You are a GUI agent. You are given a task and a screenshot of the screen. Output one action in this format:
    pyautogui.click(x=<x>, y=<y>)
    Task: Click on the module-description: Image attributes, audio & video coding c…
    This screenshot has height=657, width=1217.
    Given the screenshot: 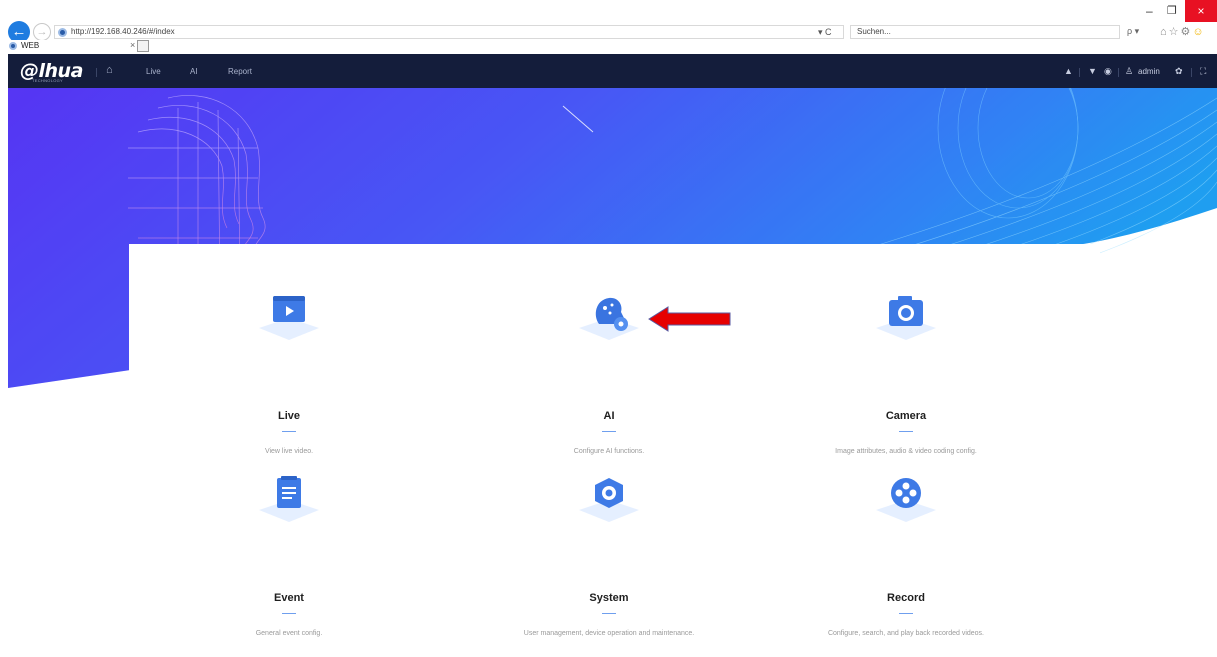 What is the action you would take?
    pyautogui.click(x=906, y=451)
    